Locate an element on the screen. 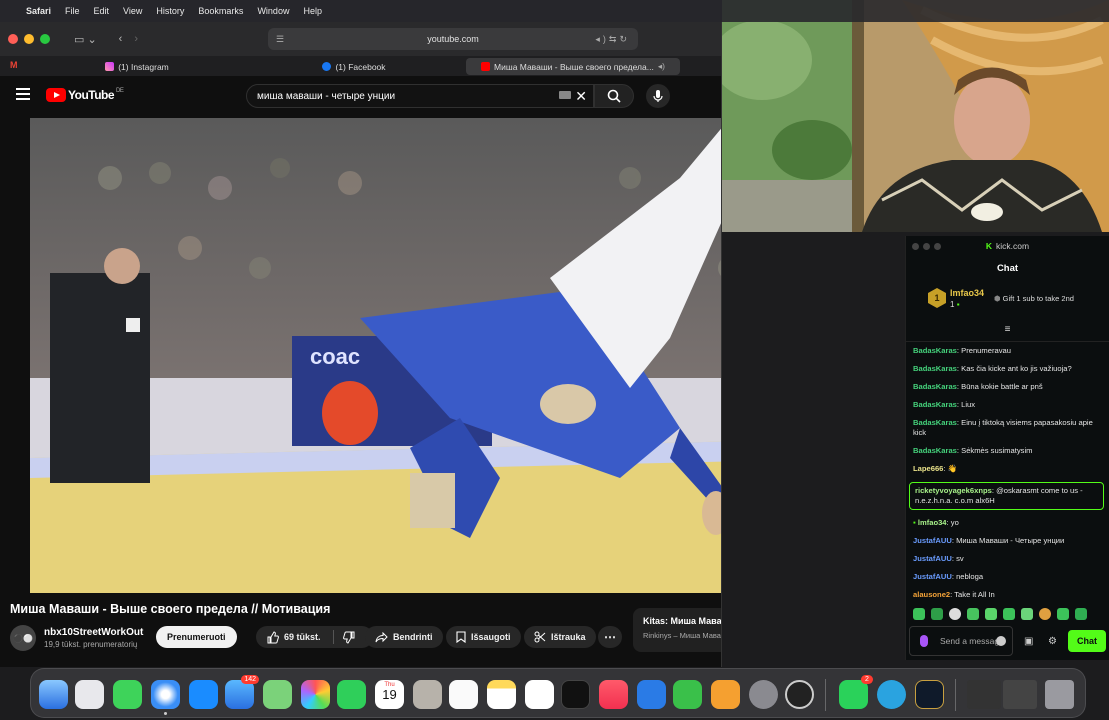 Image resolution: width=1109 pixels, height=720 pixels. back-icon: ‹ is located at coordinates (121, 39).